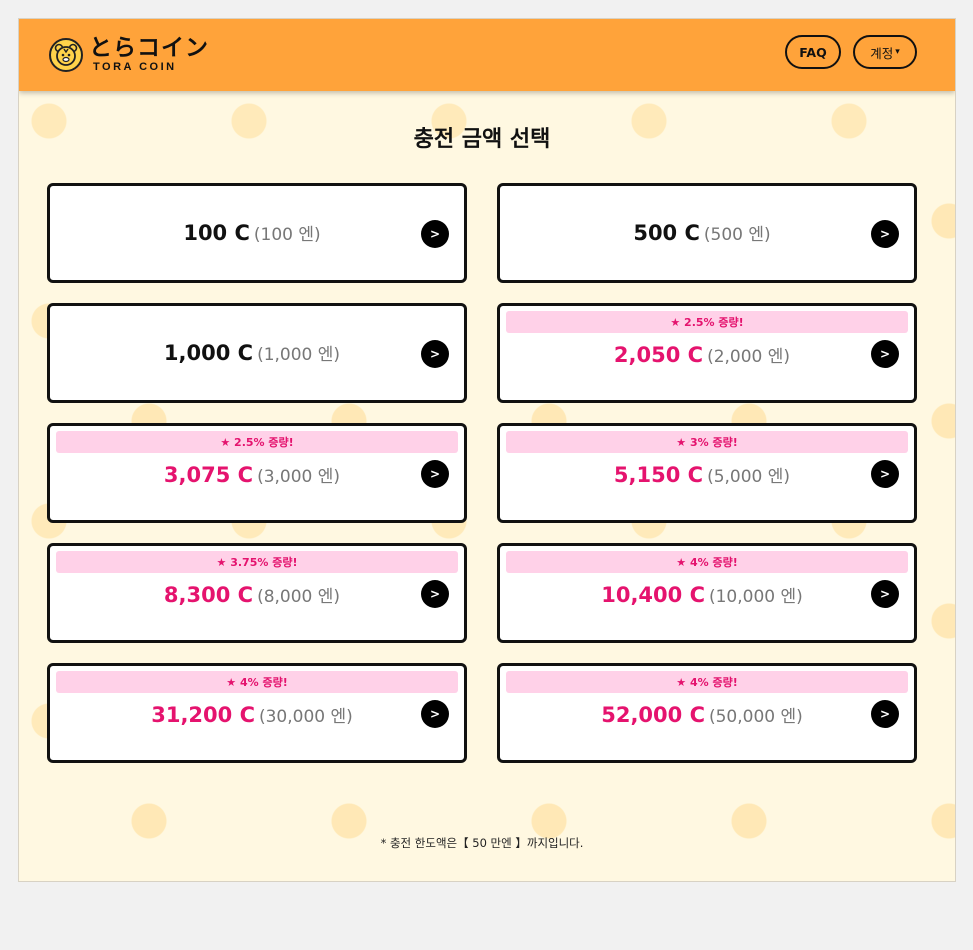 Image resolution: width=973 pixels, height=950 pixels. I want to click on amount-text: 10,400 C (10,000 엔), so click(702, 594).